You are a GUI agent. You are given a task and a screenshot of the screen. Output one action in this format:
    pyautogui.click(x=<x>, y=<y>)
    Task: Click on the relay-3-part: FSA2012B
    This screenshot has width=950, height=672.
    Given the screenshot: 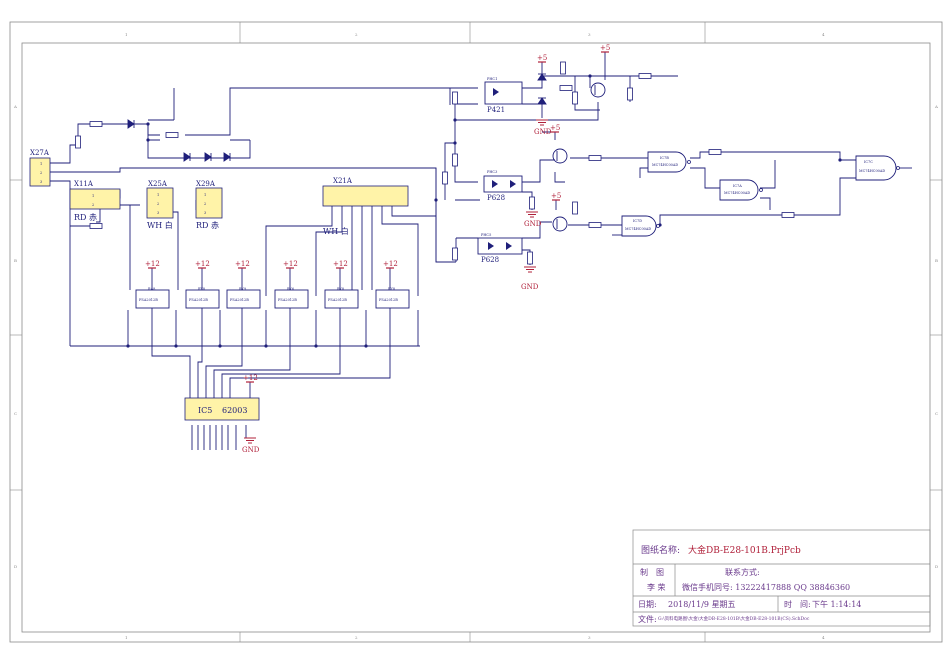 What is the action you would take?
    pyautogui.click(x=239, y=300)
    